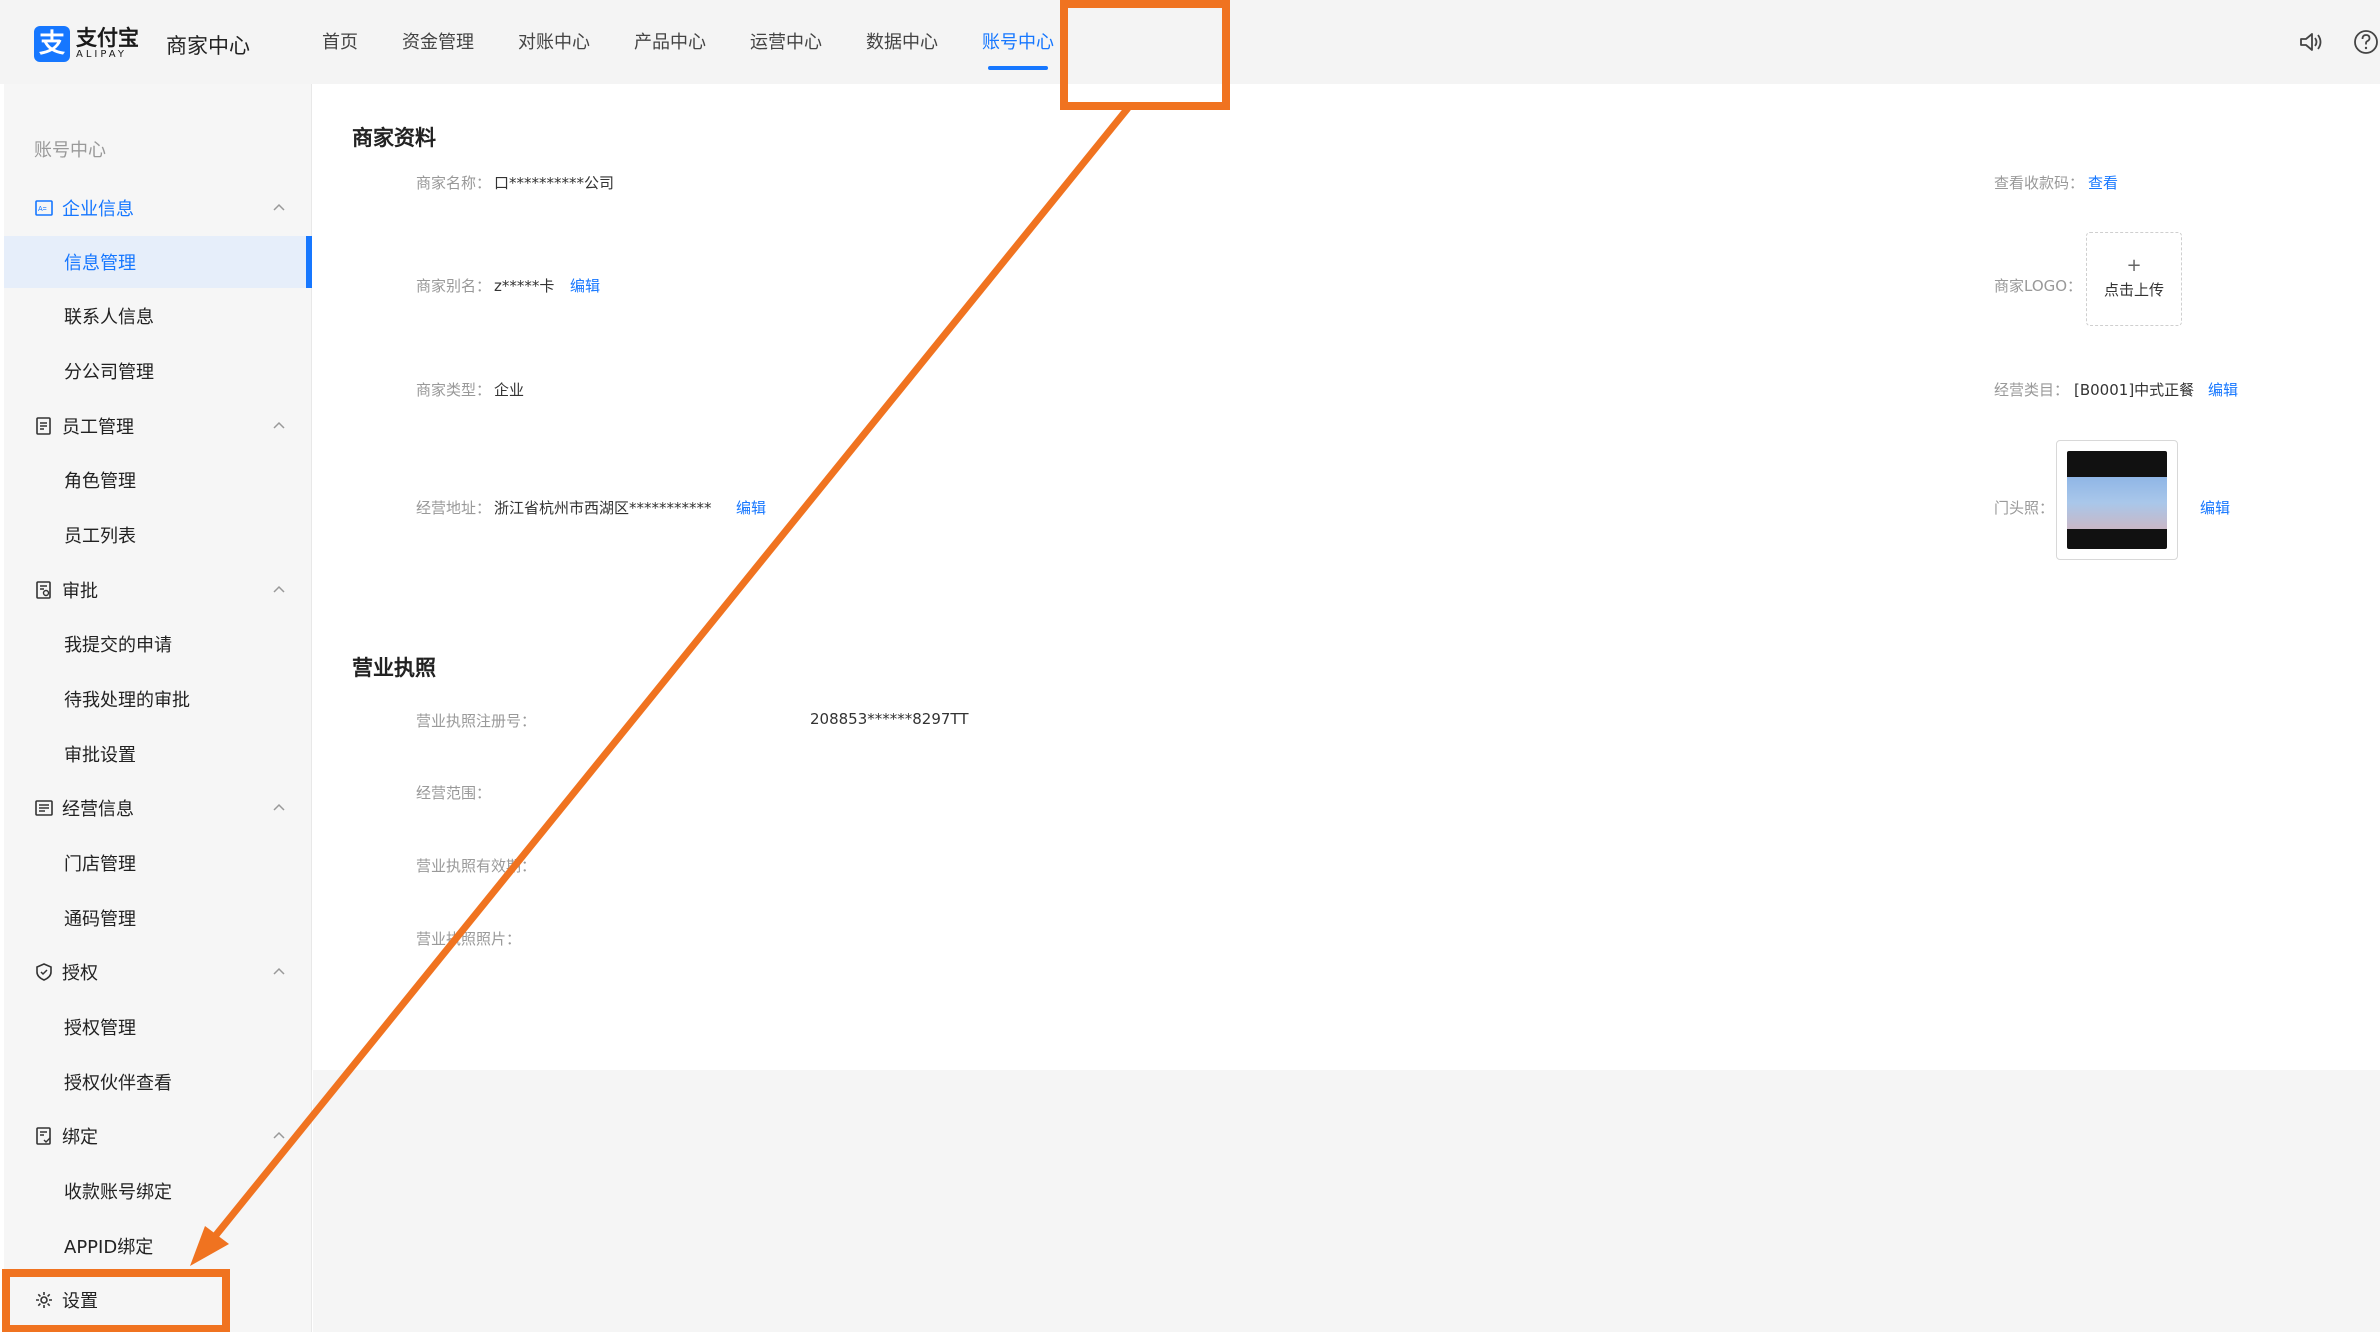 The width and height of the screenshot is (2380, 1332). Describe the element at coordinates (100, 481) in the screenshot. I see `sidebar-item-label: 角色管理` at that location.